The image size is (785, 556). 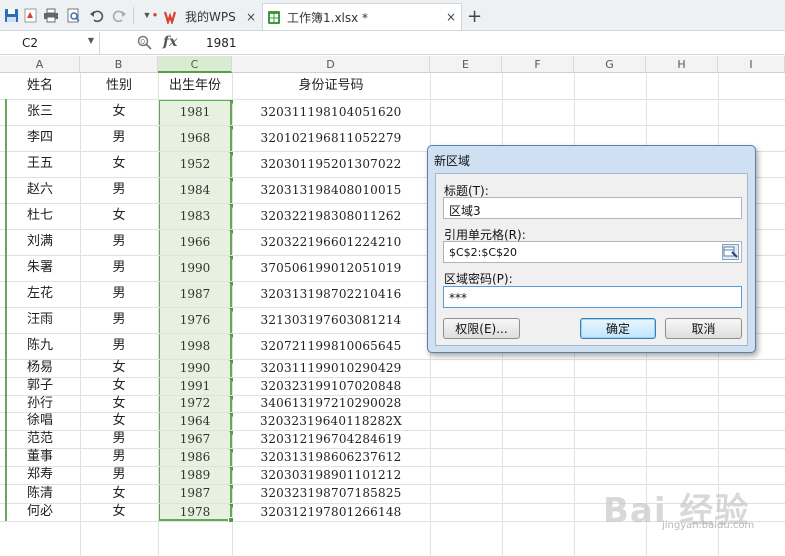 I want to click on formula-input: 1981, so click(x=221, y=43).